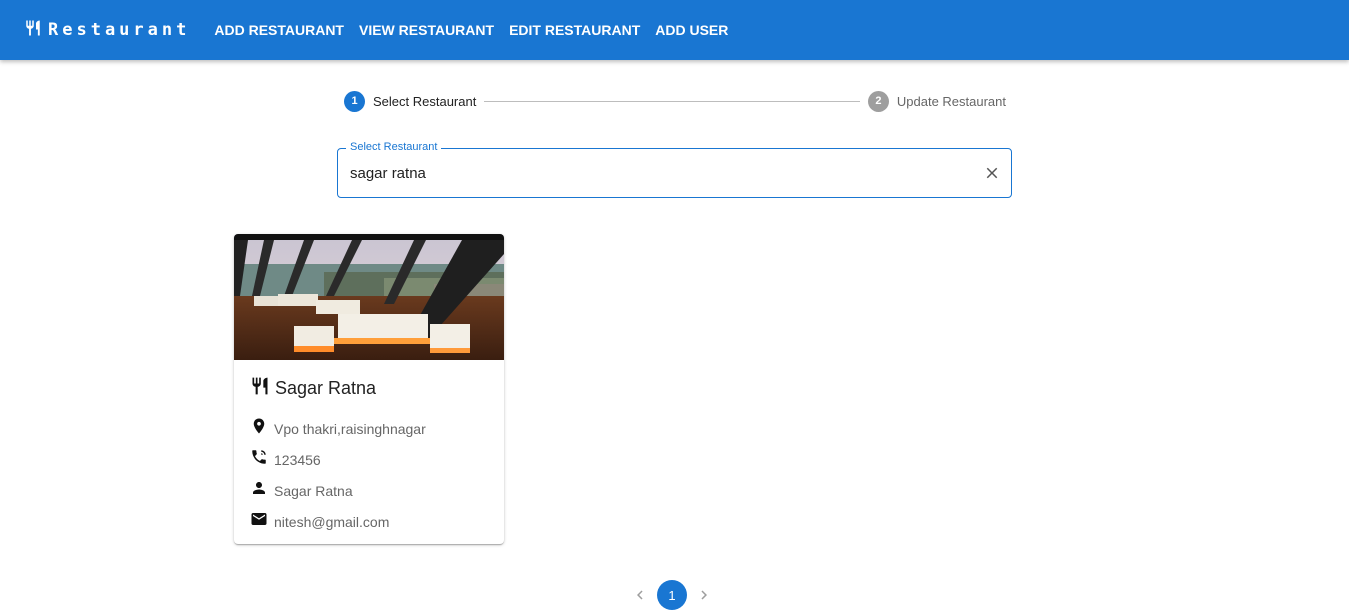  I want to click on brand: Restaurant, so click(107, 30).